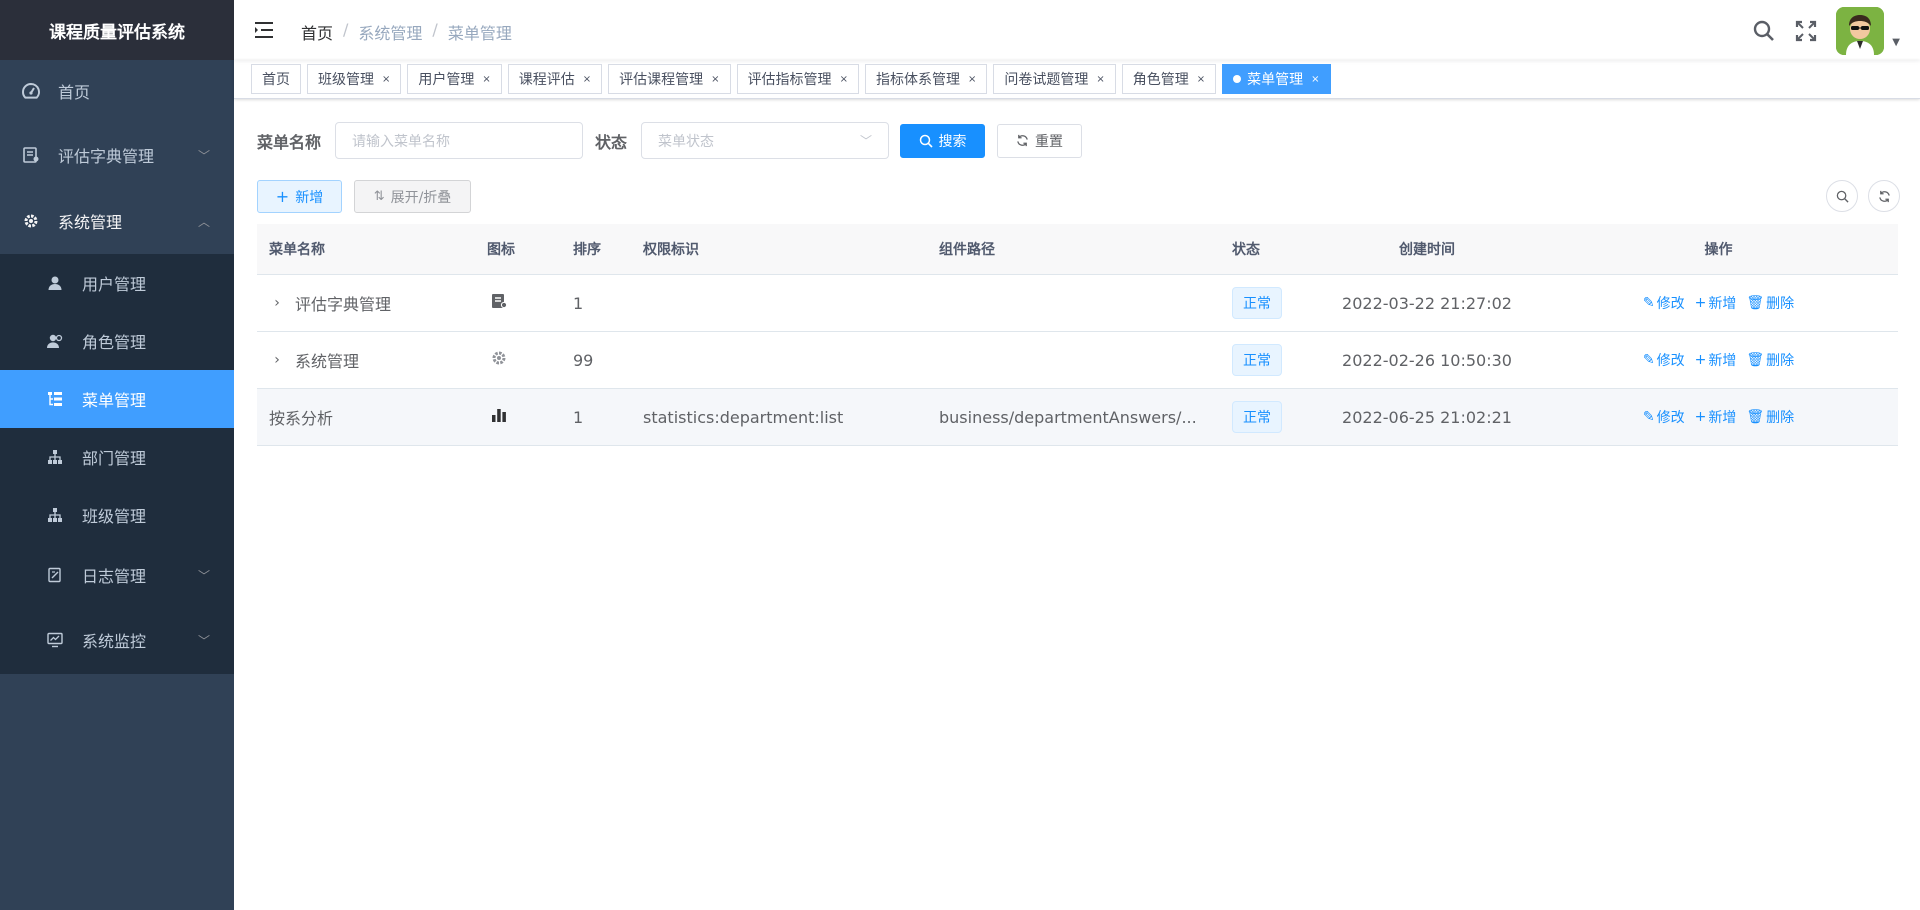 The image size is (1920, 910). What do you see at coordinates (90, 222) in the screenshot?
I see `sidebar-item-label: 系统管理` at bounding box center [90, 222].